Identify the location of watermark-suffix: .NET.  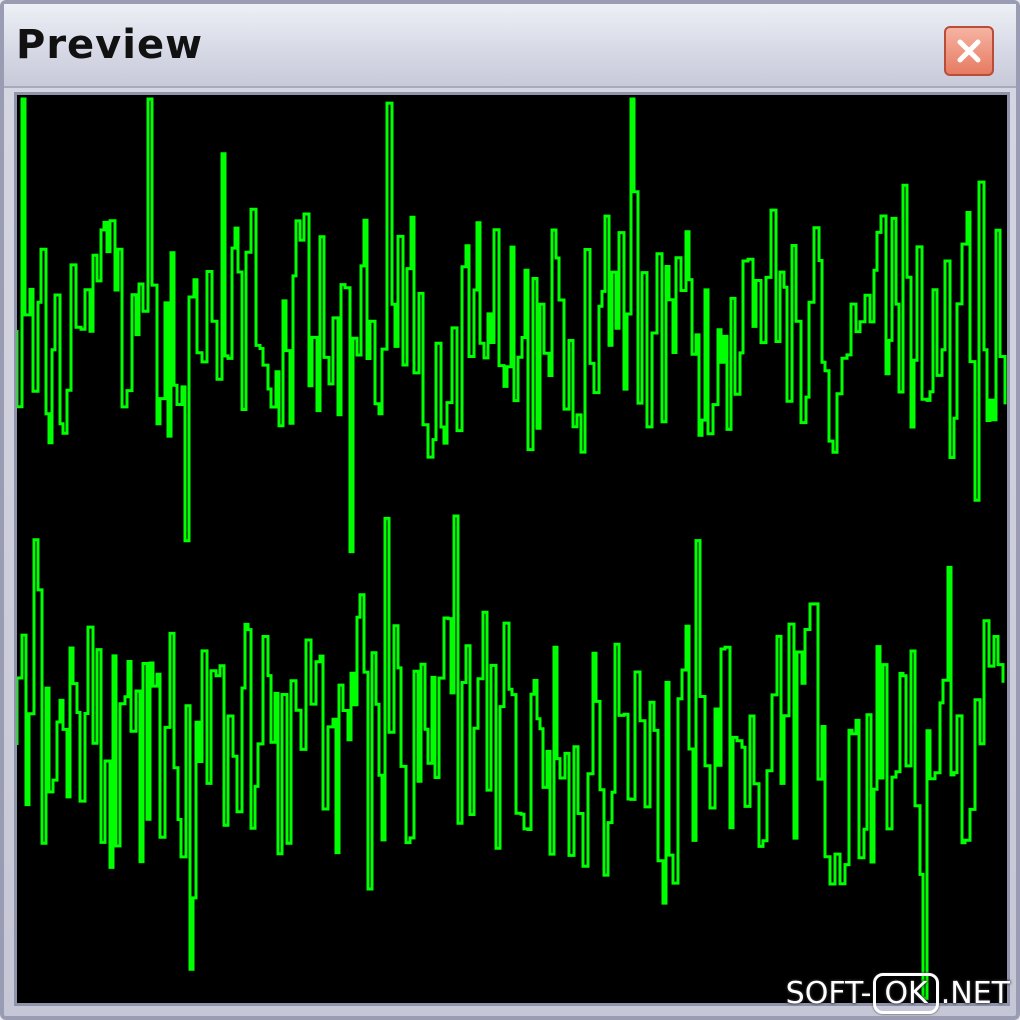
(975, 993).